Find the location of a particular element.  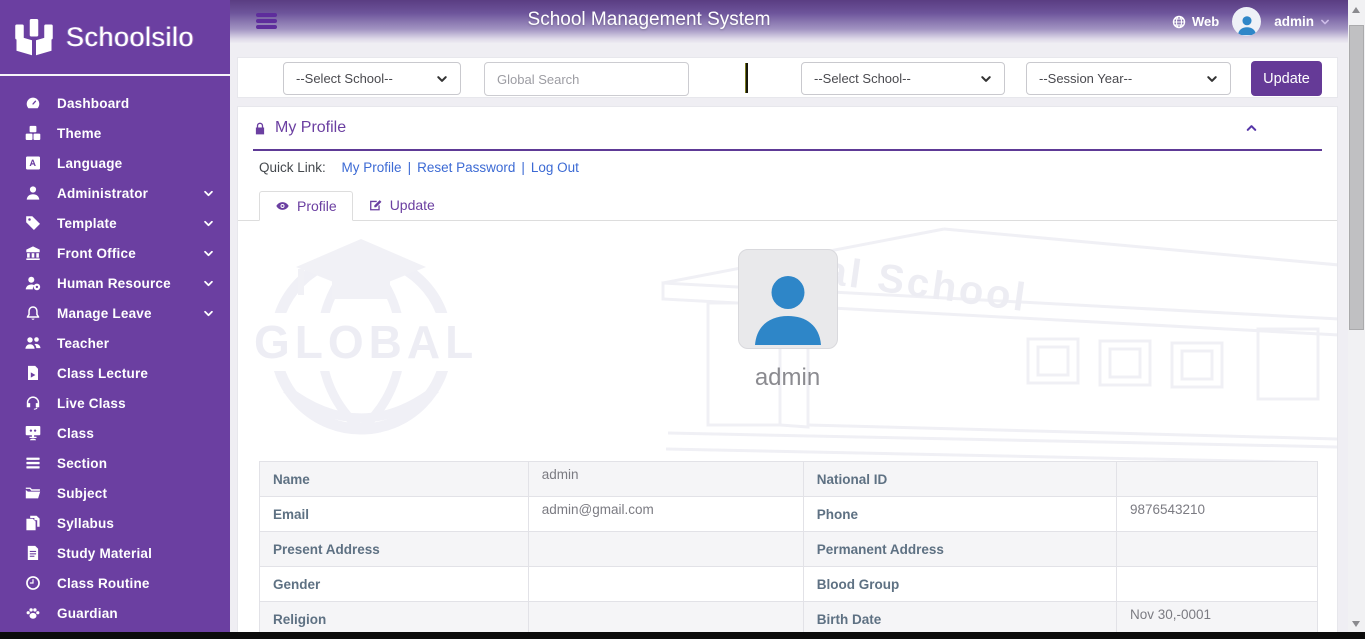

bars-icon is located at coordinates (33, 463).